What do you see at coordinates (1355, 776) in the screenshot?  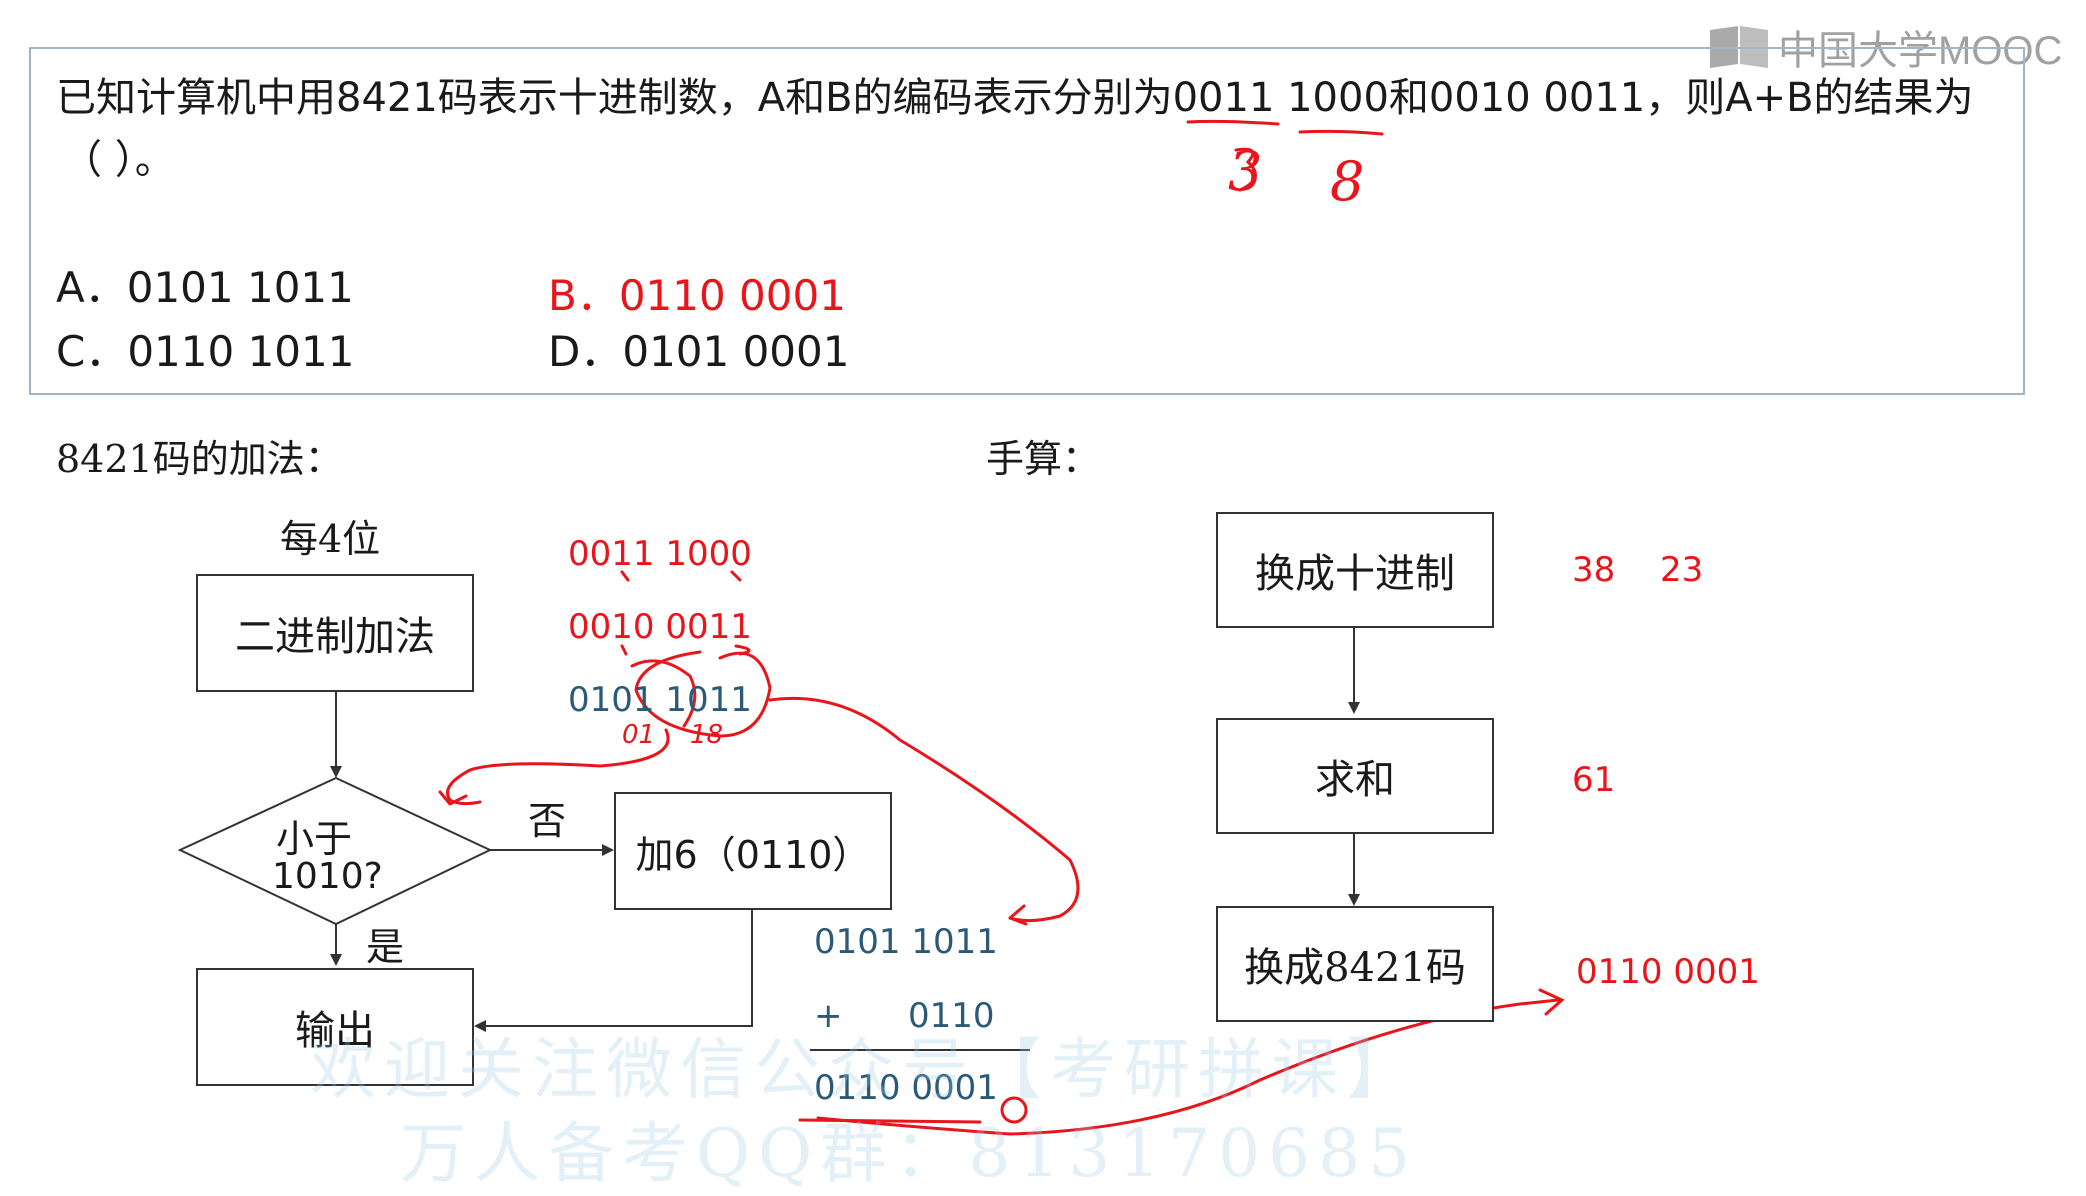 I see `sum-box: 求和` at bounding box center [1355, 776].